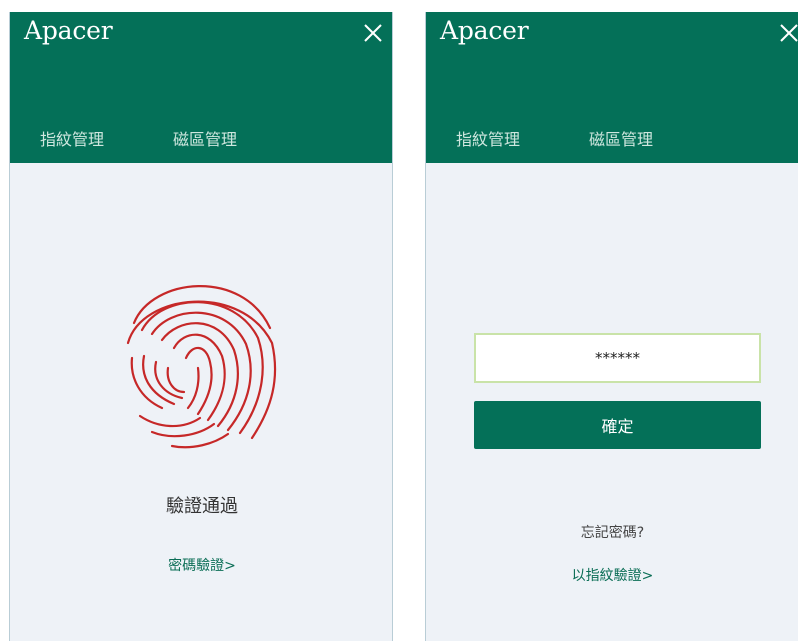 The height and width of the screenshot is (641, 798). What do you see at coordinates (201, 565) in the screenshot?
I see `password-verify-link: 密碼驗證>` at bounding box center [201, 565].